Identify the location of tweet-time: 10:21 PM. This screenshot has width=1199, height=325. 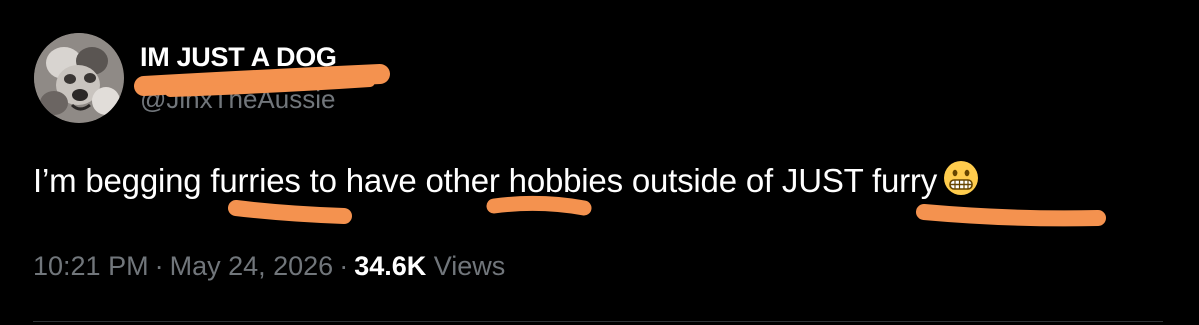
(91, 266).